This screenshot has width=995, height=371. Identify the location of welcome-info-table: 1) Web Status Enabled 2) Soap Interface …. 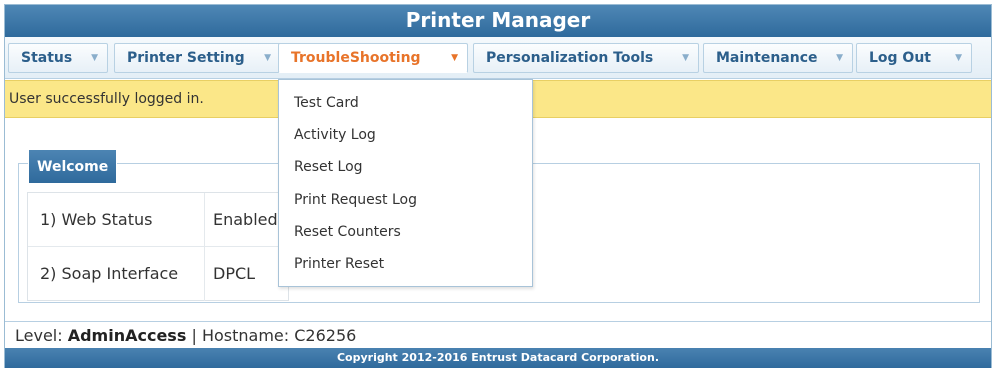
(158, 246).